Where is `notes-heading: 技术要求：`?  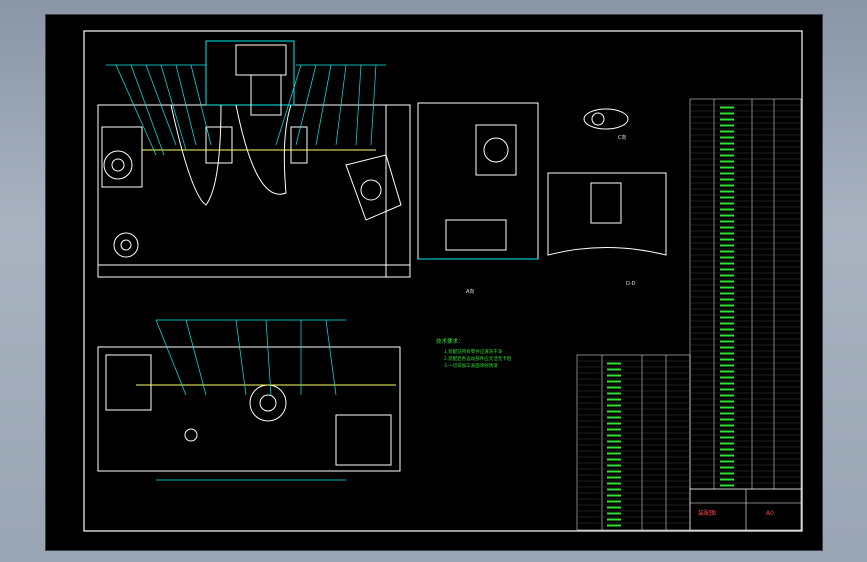 notes-heading: 技术要求： is located at coordinates (450, 341).